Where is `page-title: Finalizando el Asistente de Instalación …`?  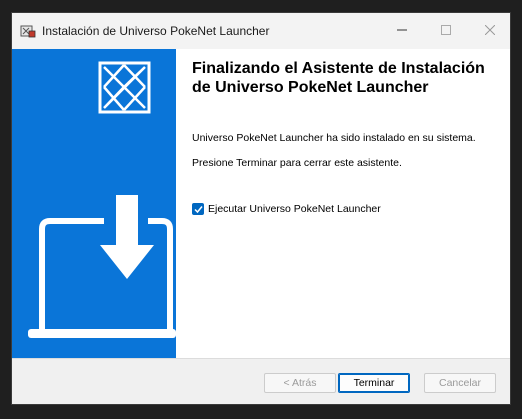 page-title: Finalizando el Asistente de Instalación … is located at coordinates (338, 78).